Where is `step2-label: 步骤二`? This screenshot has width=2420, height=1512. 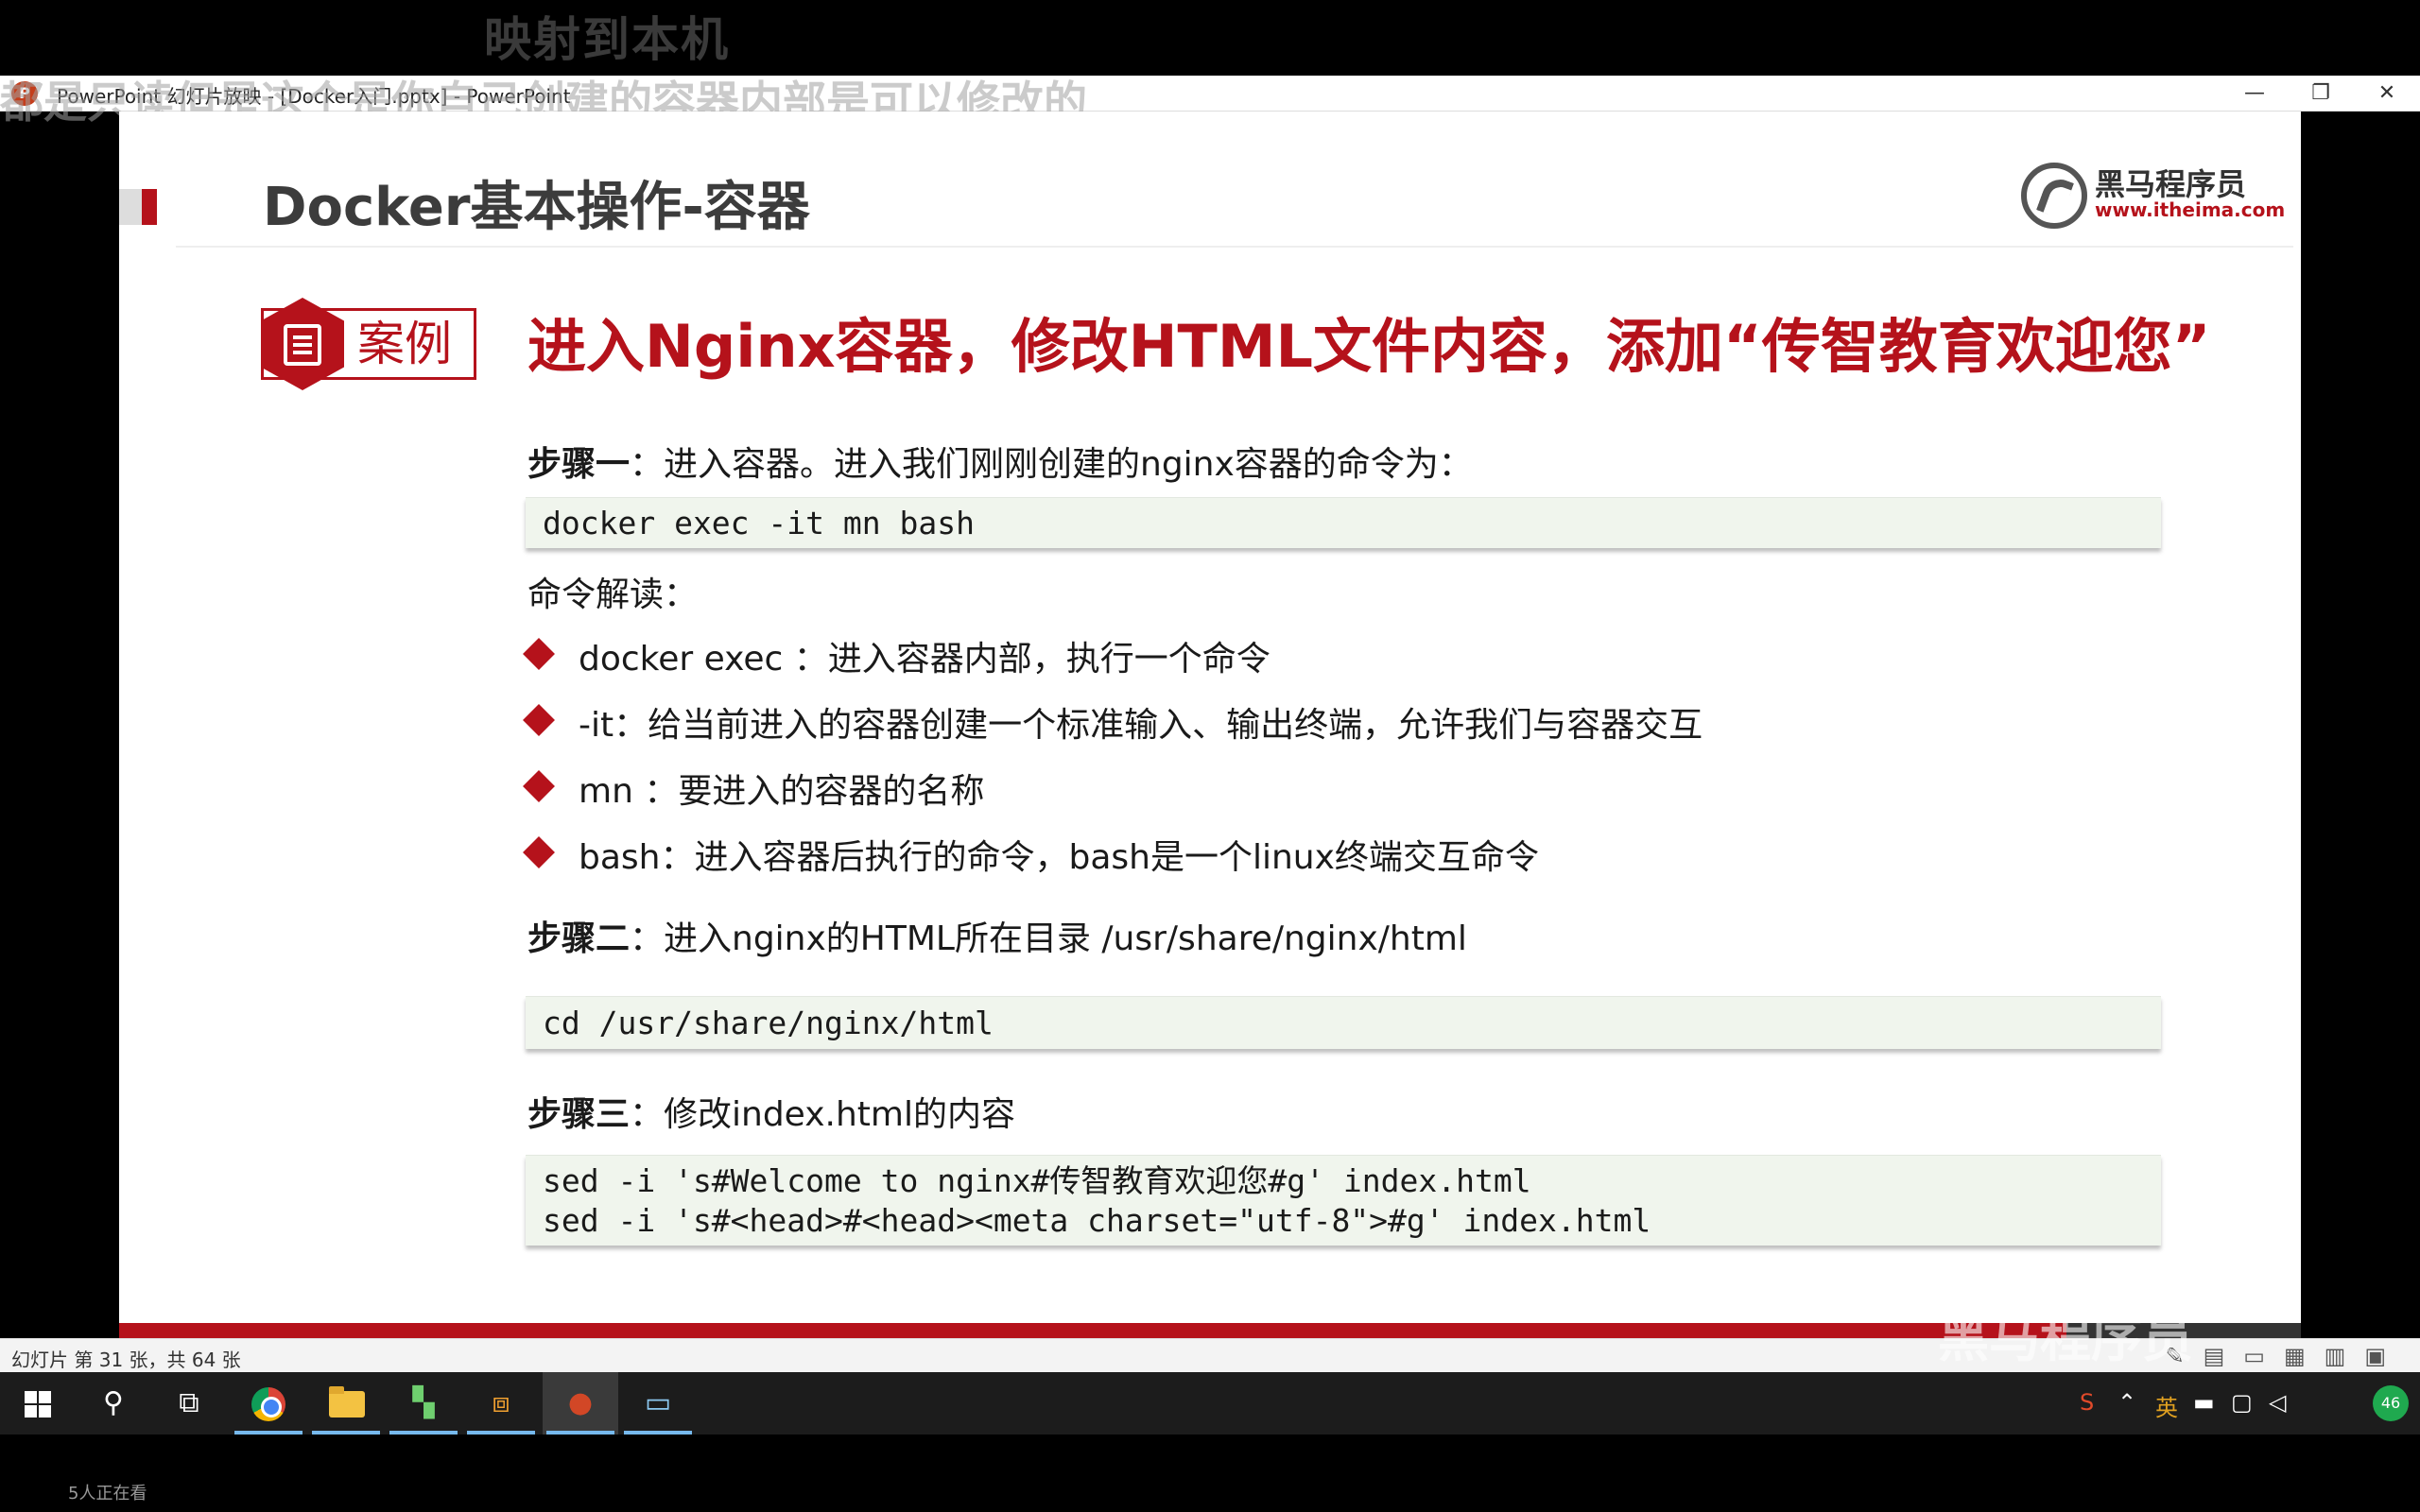 step2-label: 步骤二 is located at coordinates (579, 938).